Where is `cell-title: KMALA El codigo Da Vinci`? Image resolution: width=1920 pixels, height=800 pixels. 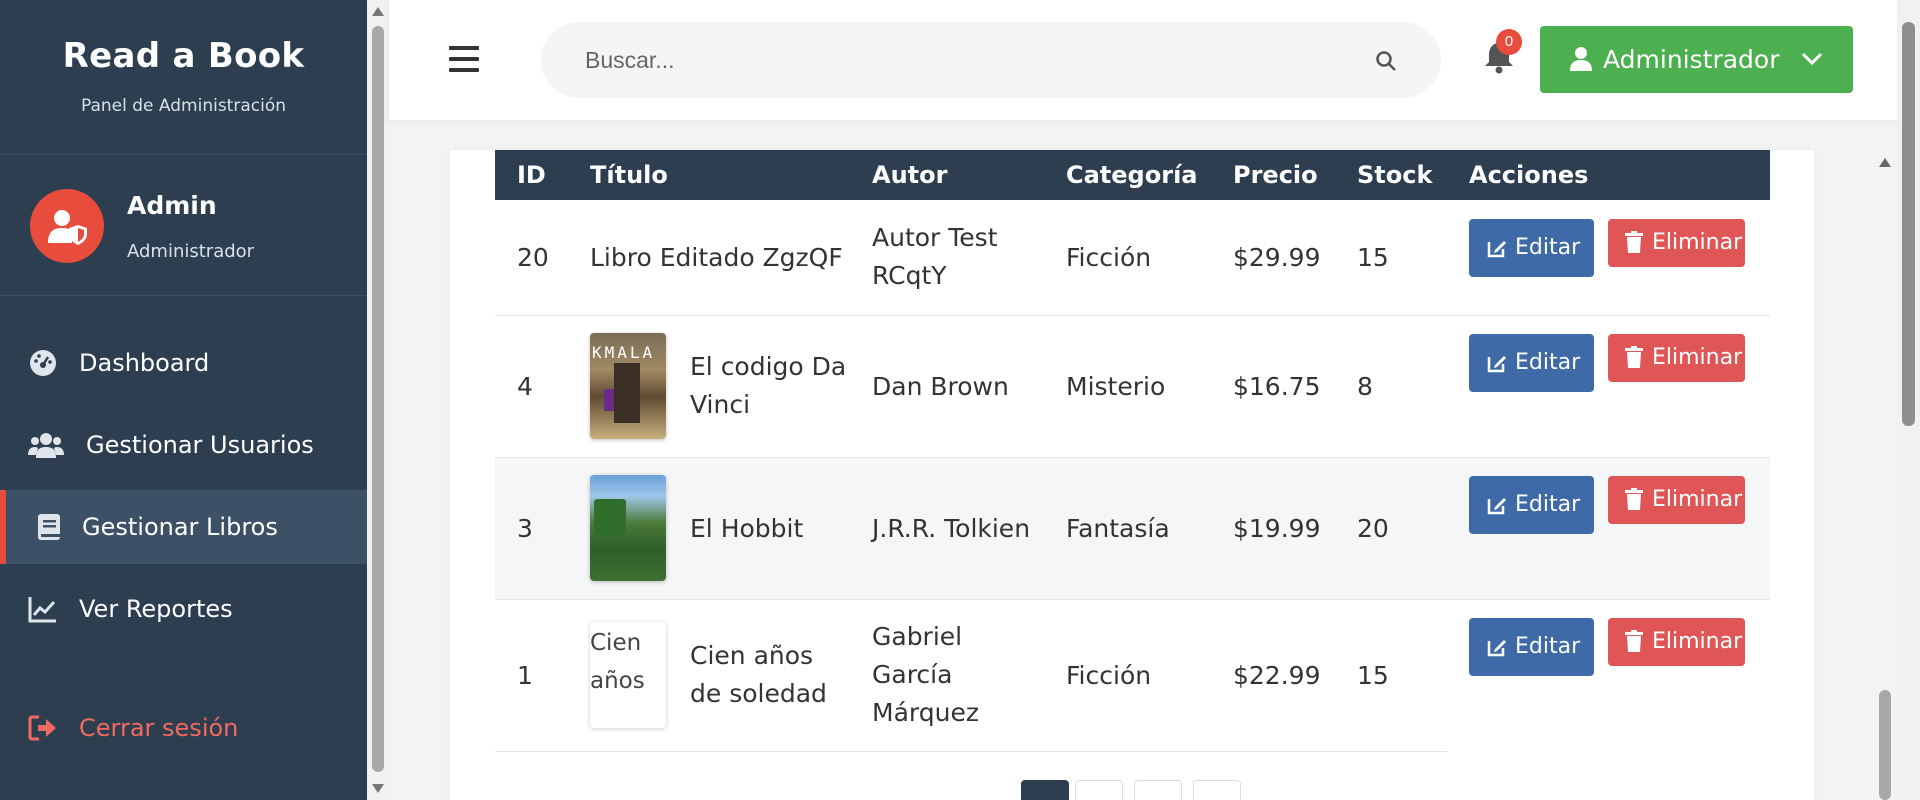
cell-title: KMALA El codigo Da Vinci is located at coordinates (709, 386).